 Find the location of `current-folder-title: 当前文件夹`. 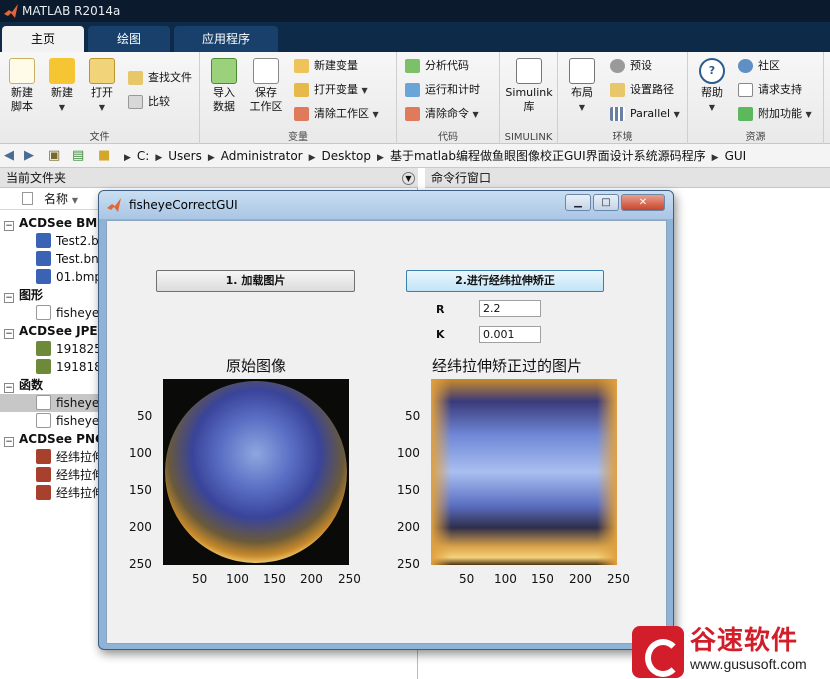

current-folder-title: 当前文件夹 is located at coordinates (36, 178).